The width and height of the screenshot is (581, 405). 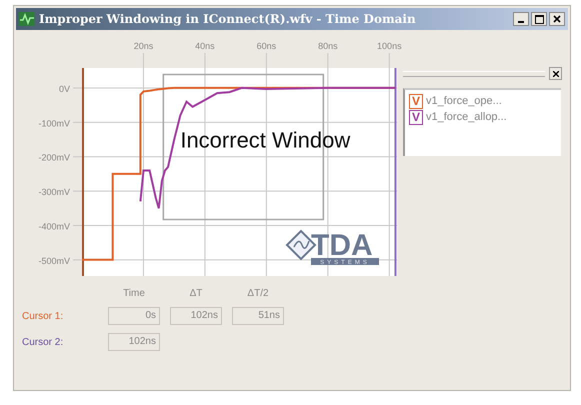 What do you see at coordinates (134, 293) in the screenshot?
I see `column-header: Time` at bounding box center [134, 293].